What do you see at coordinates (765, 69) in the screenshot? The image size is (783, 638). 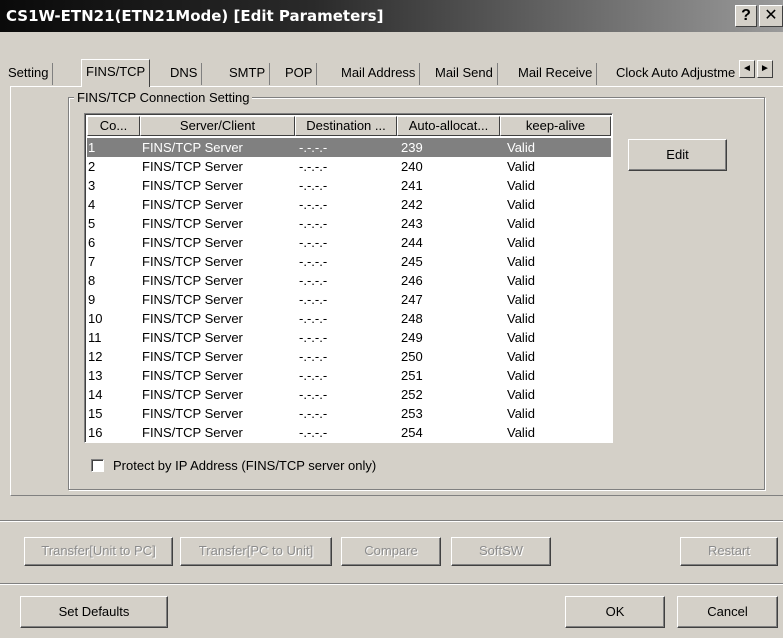 I see `tab-scroll-right-icon: ►` at bounding box center [765, 69].